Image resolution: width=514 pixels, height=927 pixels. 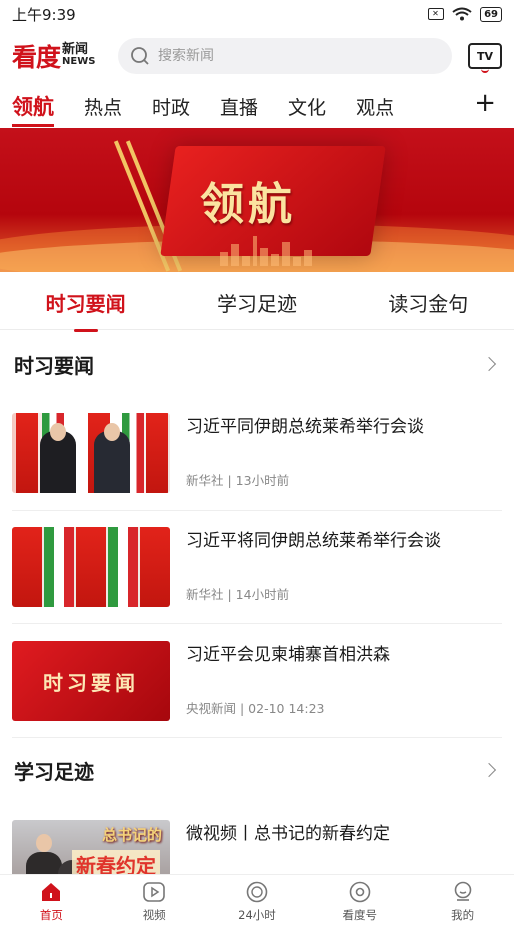 What do you see at coordinates (462, 891) in the screenshot?
I see `user-icon` at bounding box center [462, 891].